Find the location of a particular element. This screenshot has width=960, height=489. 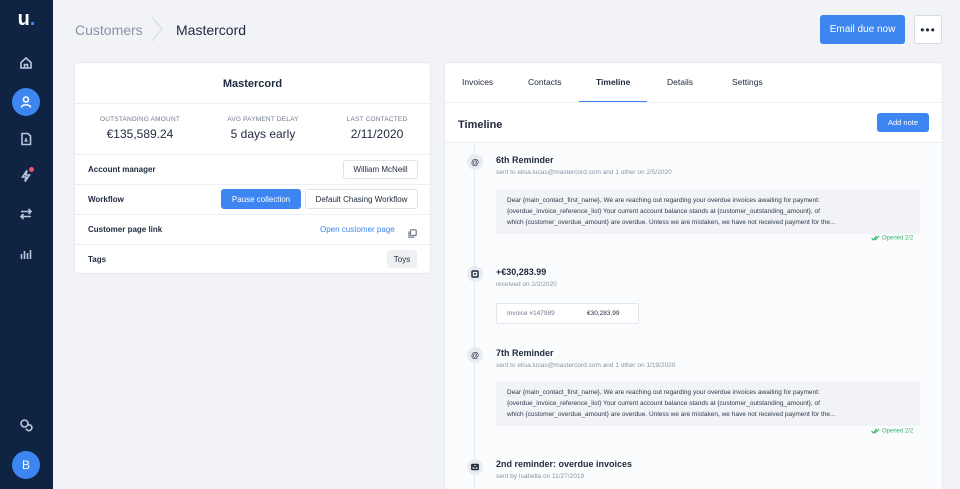

account-manager-select: William McNeill is located at coordinates (380, 169).